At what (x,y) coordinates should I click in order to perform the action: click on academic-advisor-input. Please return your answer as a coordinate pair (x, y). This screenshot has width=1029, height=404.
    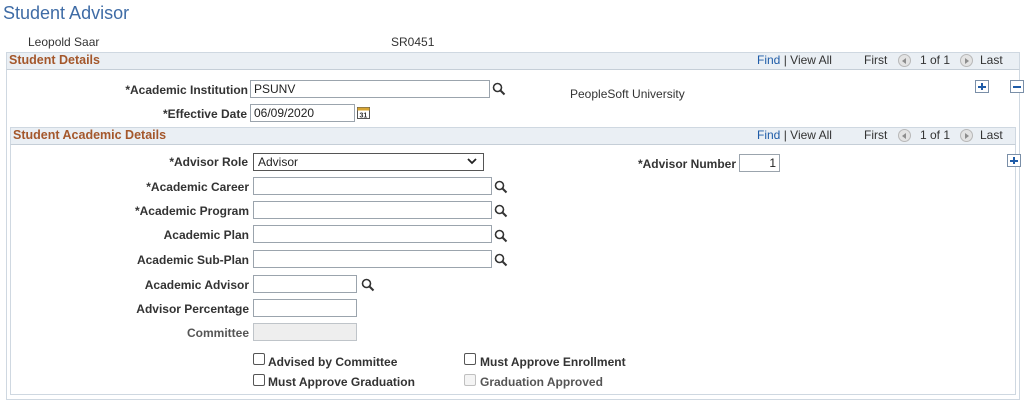
    Looking at the image, I should click on (305, 284).